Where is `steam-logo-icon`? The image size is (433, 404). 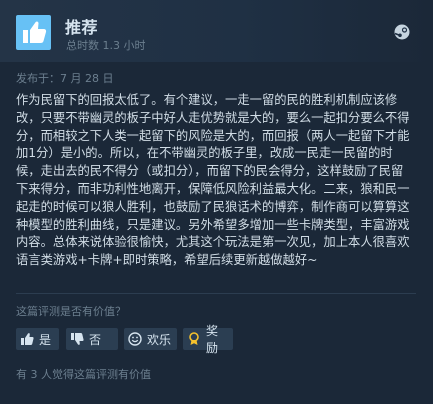
steam-logo-icon is located at coordinates (402, 32).